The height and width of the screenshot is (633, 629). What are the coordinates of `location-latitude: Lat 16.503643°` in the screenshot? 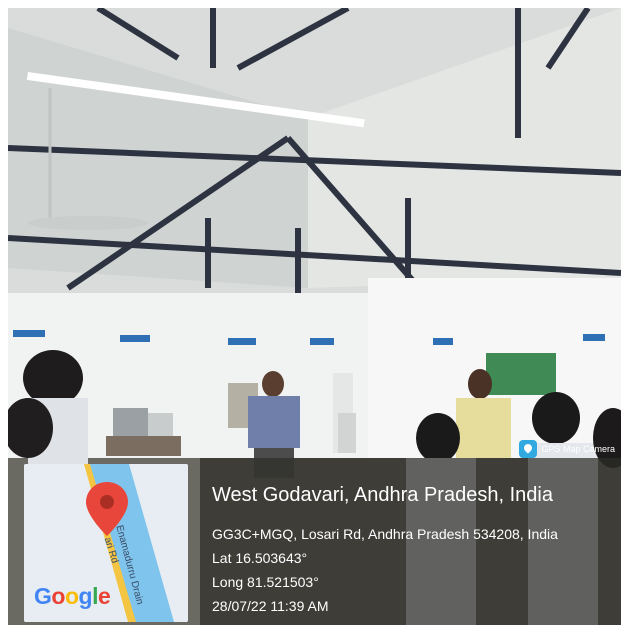 It's located at (260, 558).